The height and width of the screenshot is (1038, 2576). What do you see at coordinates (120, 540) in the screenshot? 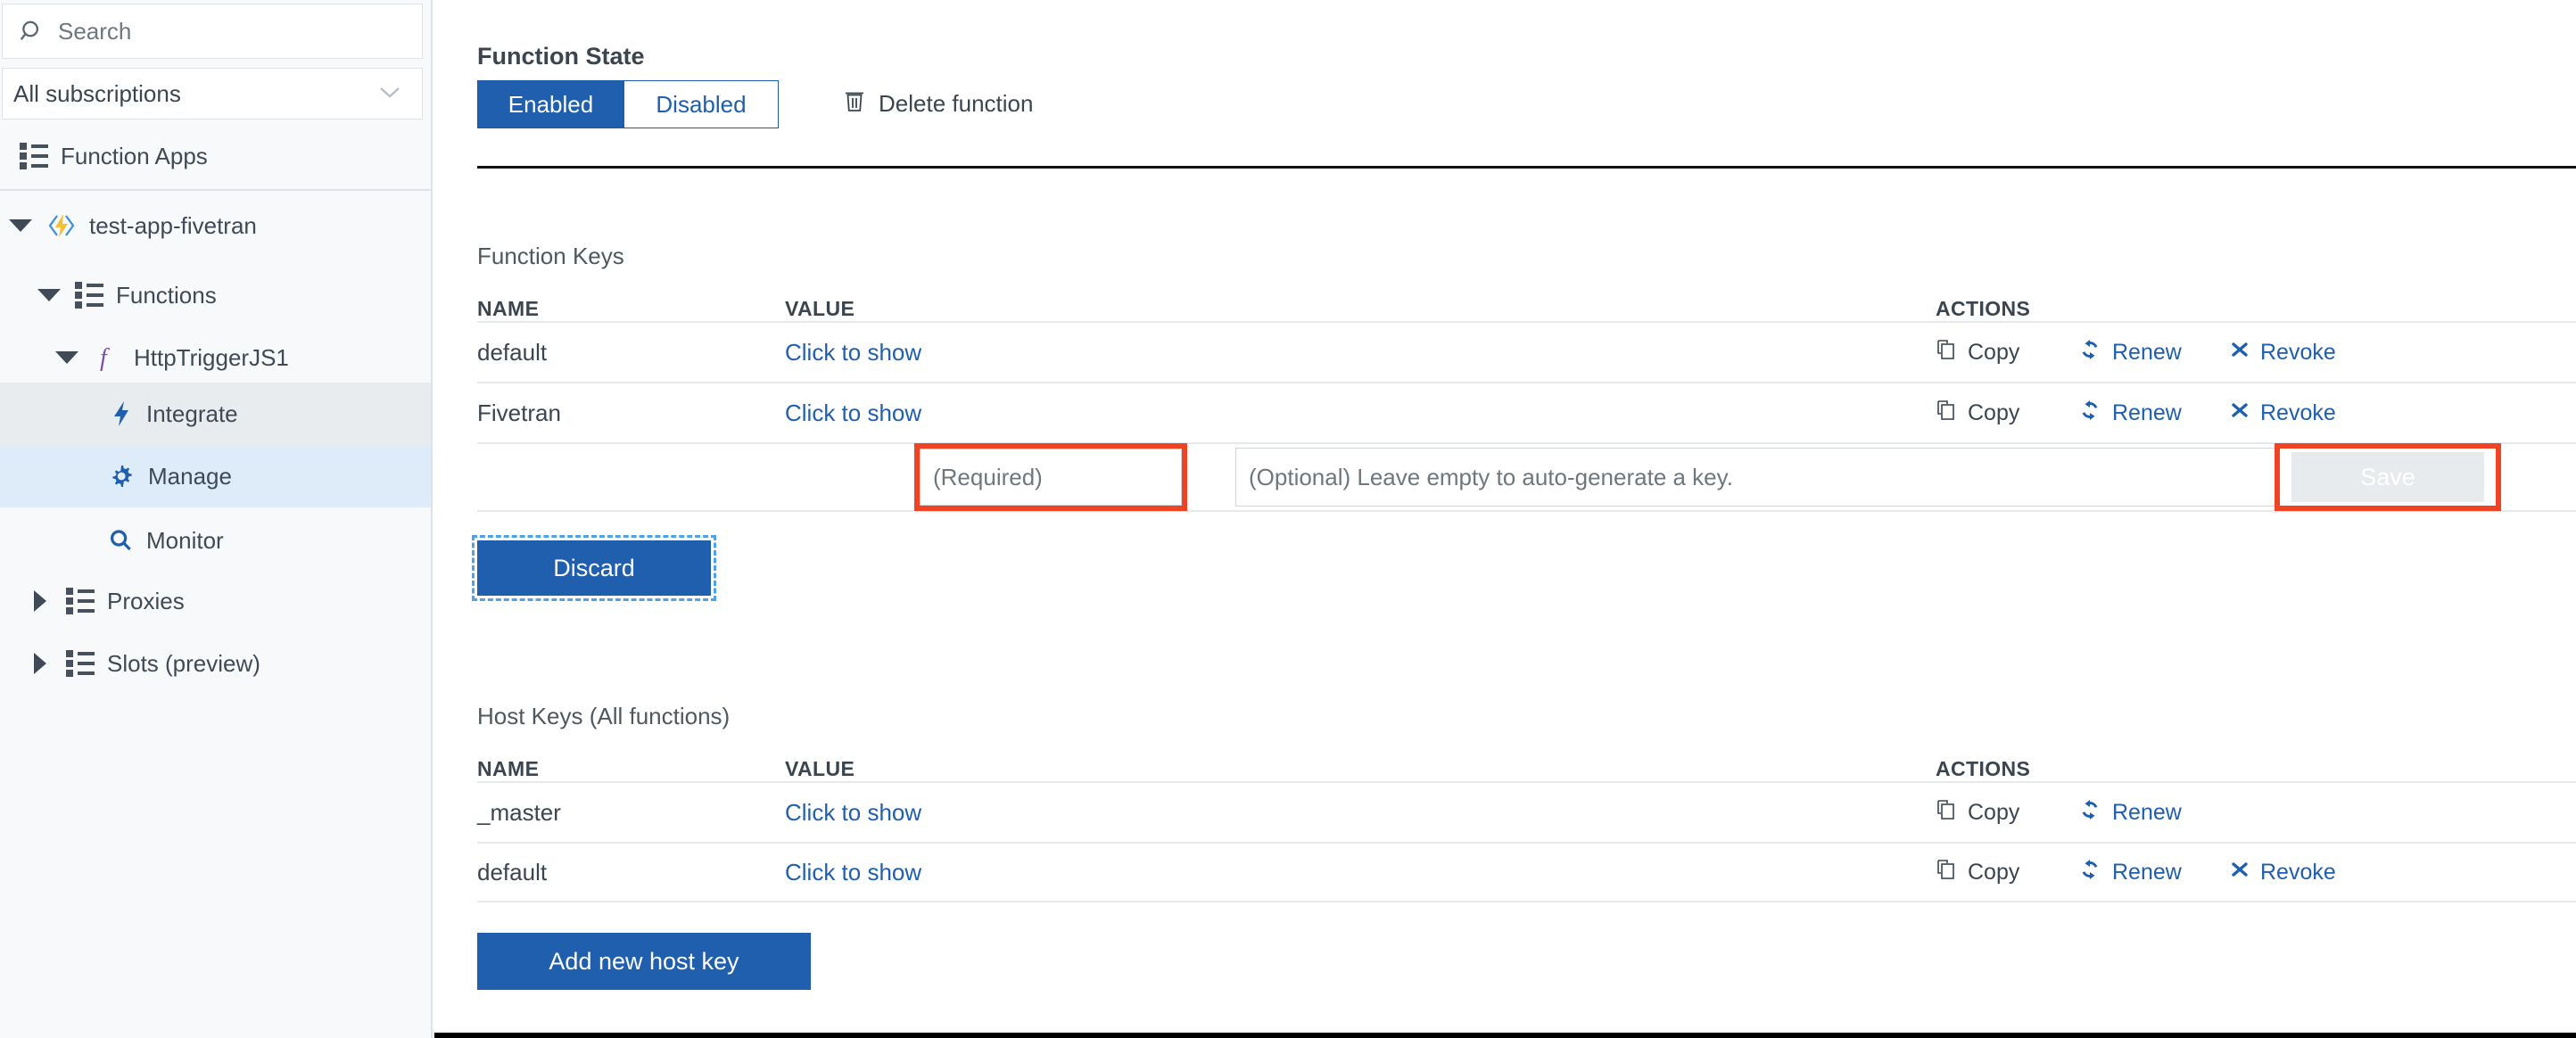
I see `magnifier-icon` at bounding box center [120, 540].